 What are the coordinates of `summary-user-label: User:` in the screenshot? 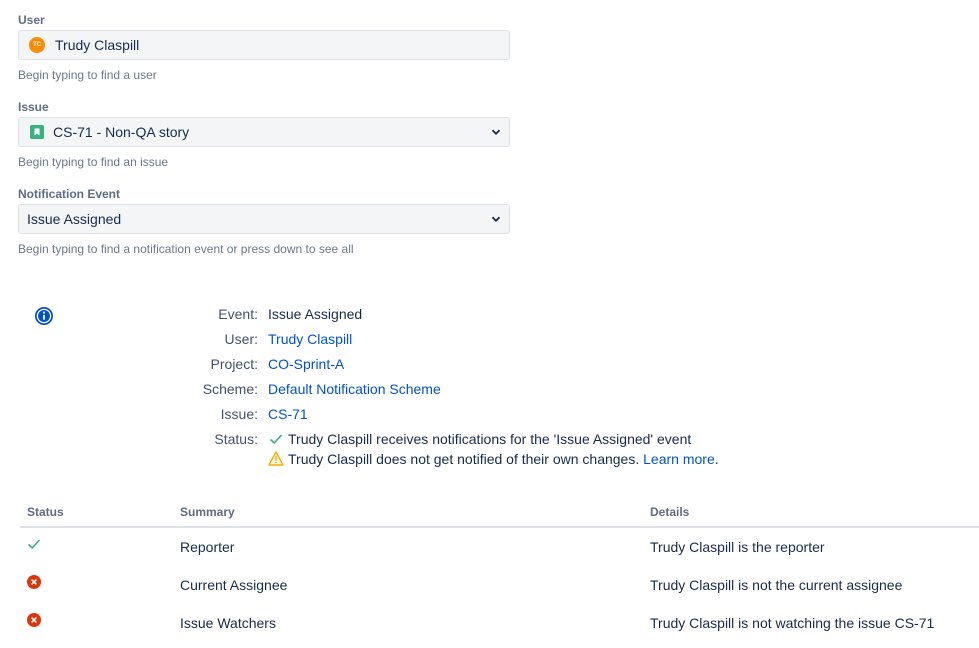 It's located at (241, 339).